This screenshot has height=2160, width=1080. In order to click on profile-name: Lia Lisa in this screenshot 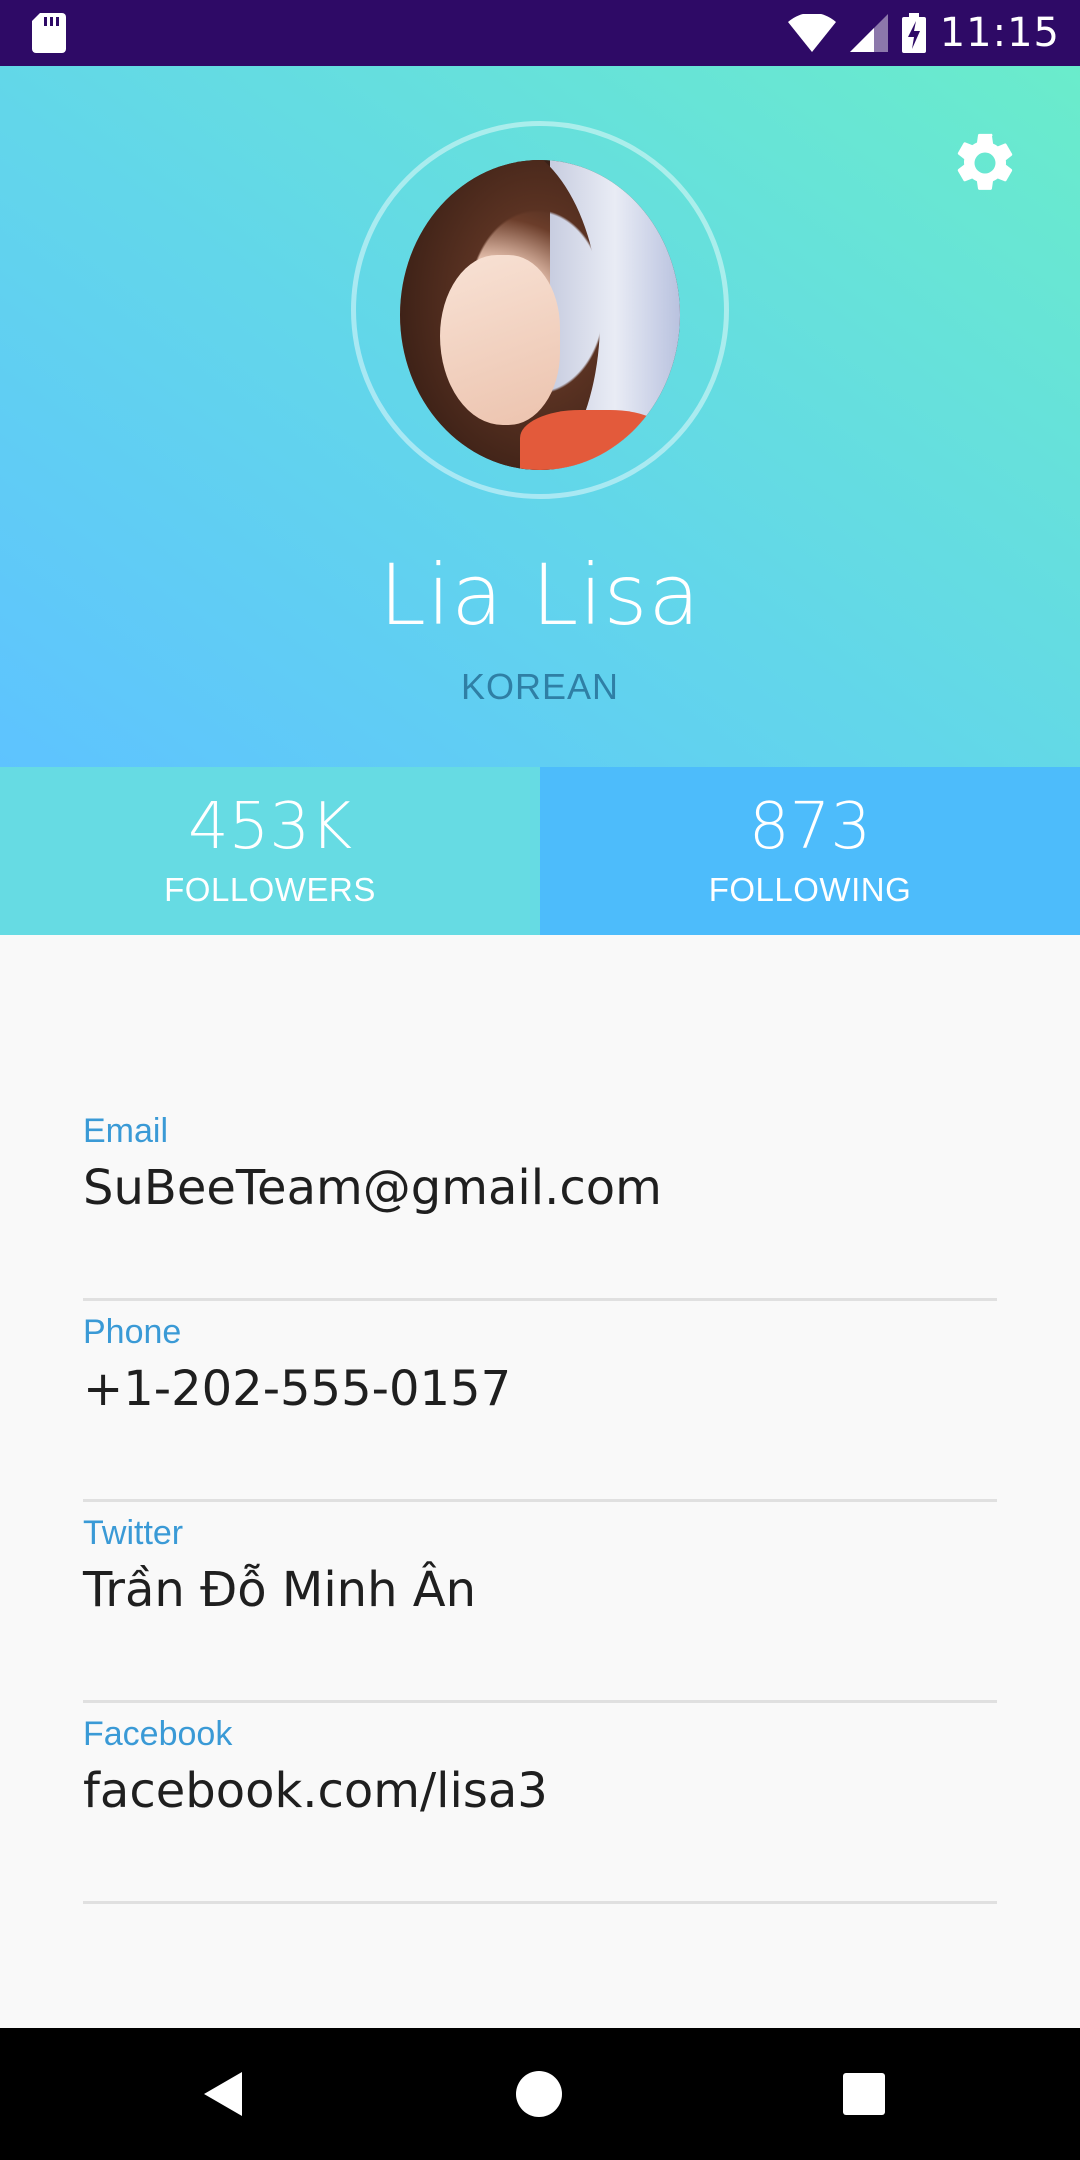, I will do `click(540, 595)`.